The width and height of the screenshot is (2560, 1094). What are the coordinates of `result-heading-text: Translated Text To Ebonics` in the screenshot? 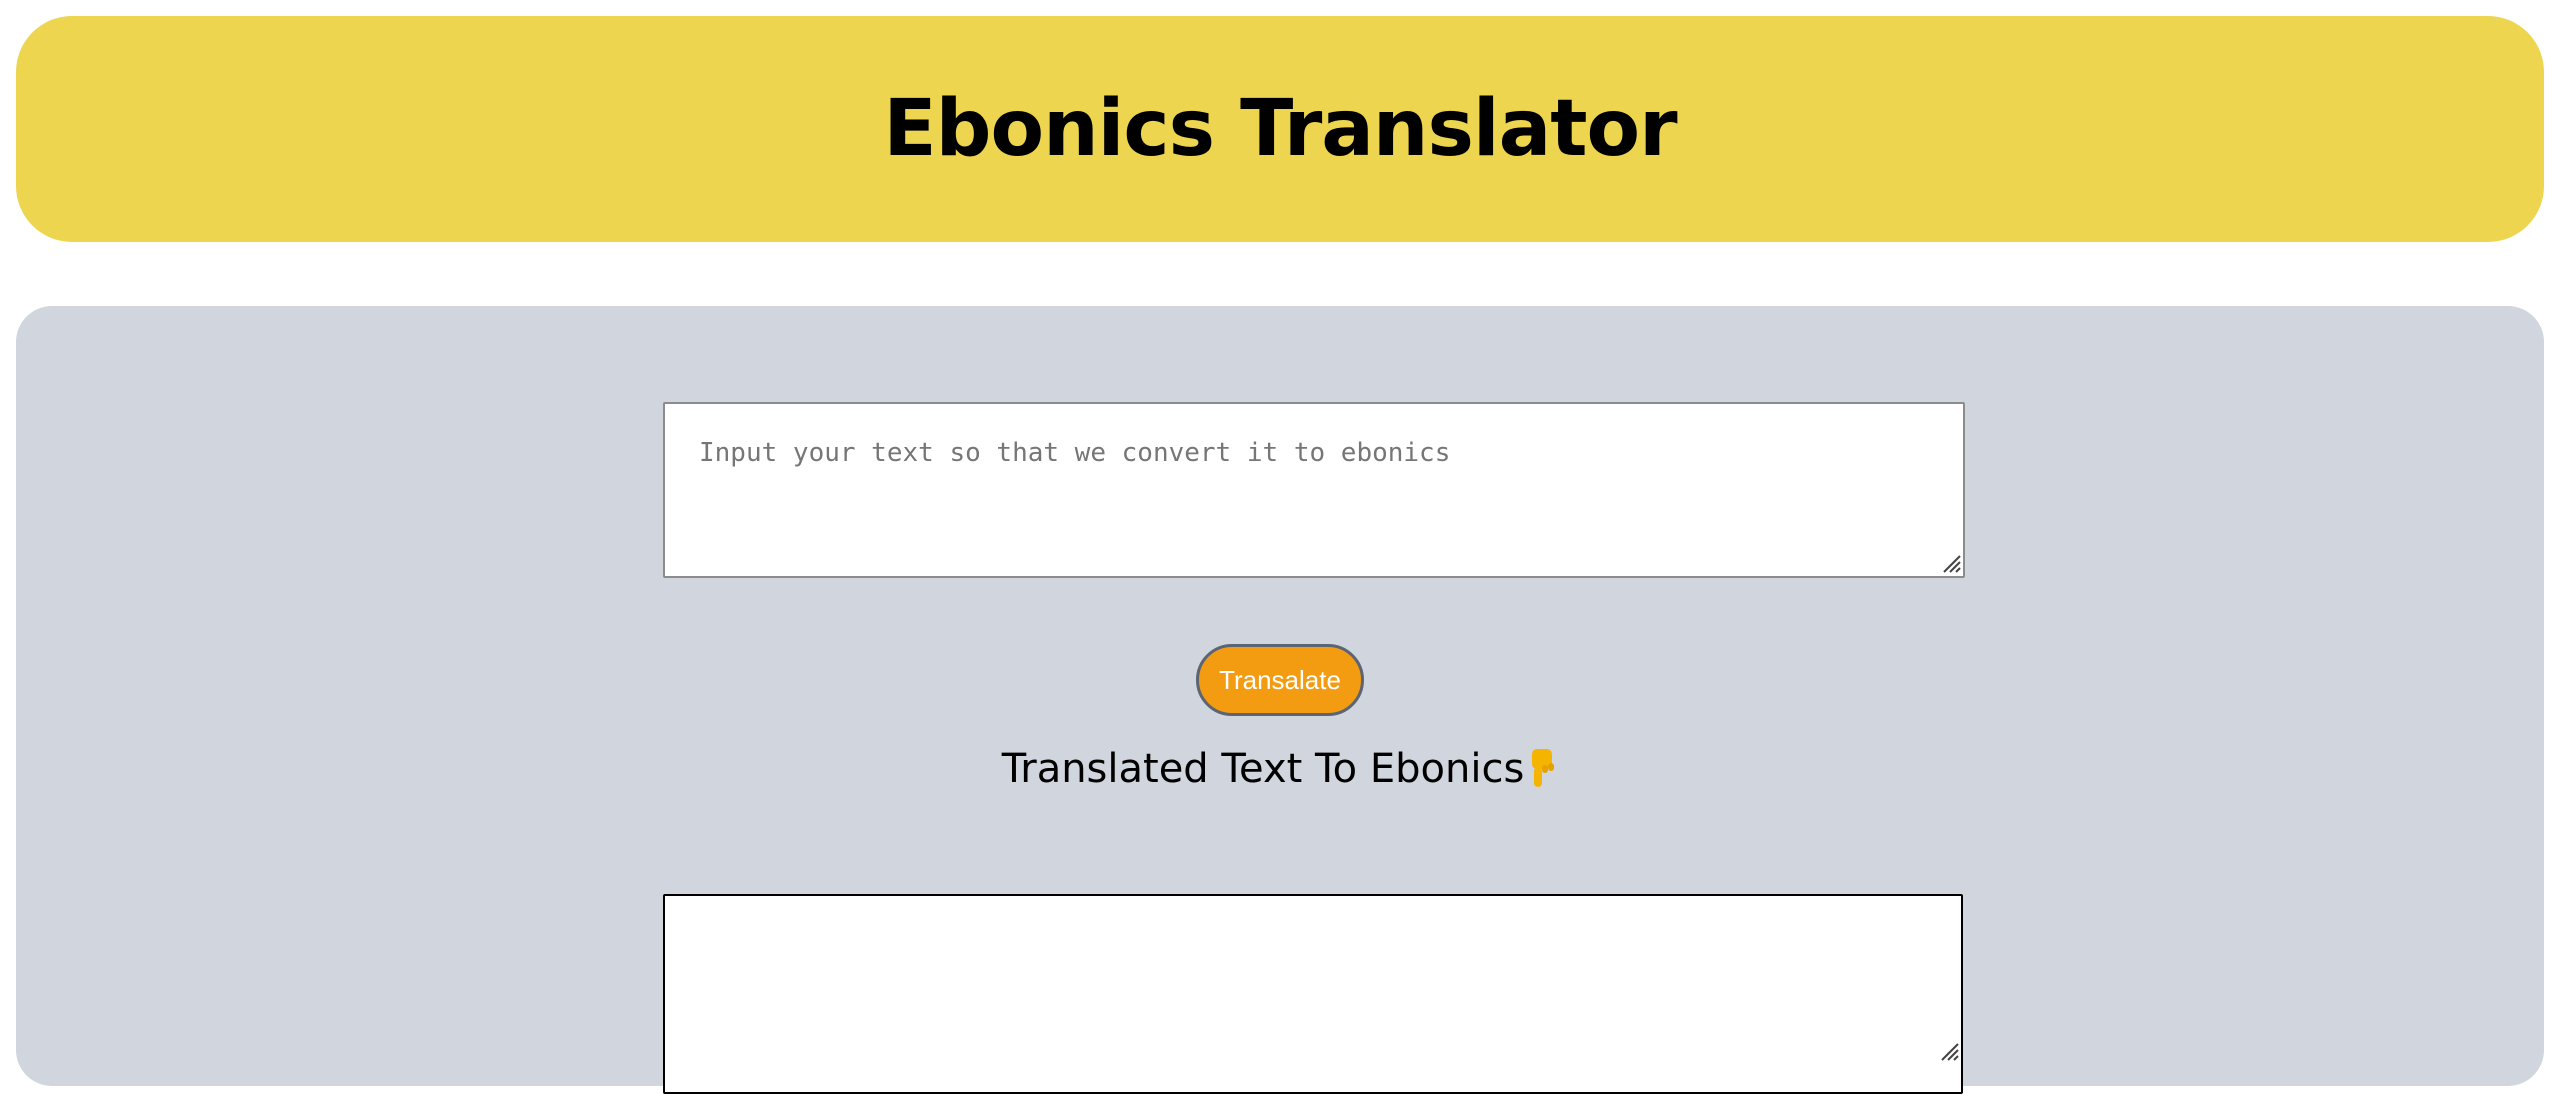 It's located at (1263, 769).